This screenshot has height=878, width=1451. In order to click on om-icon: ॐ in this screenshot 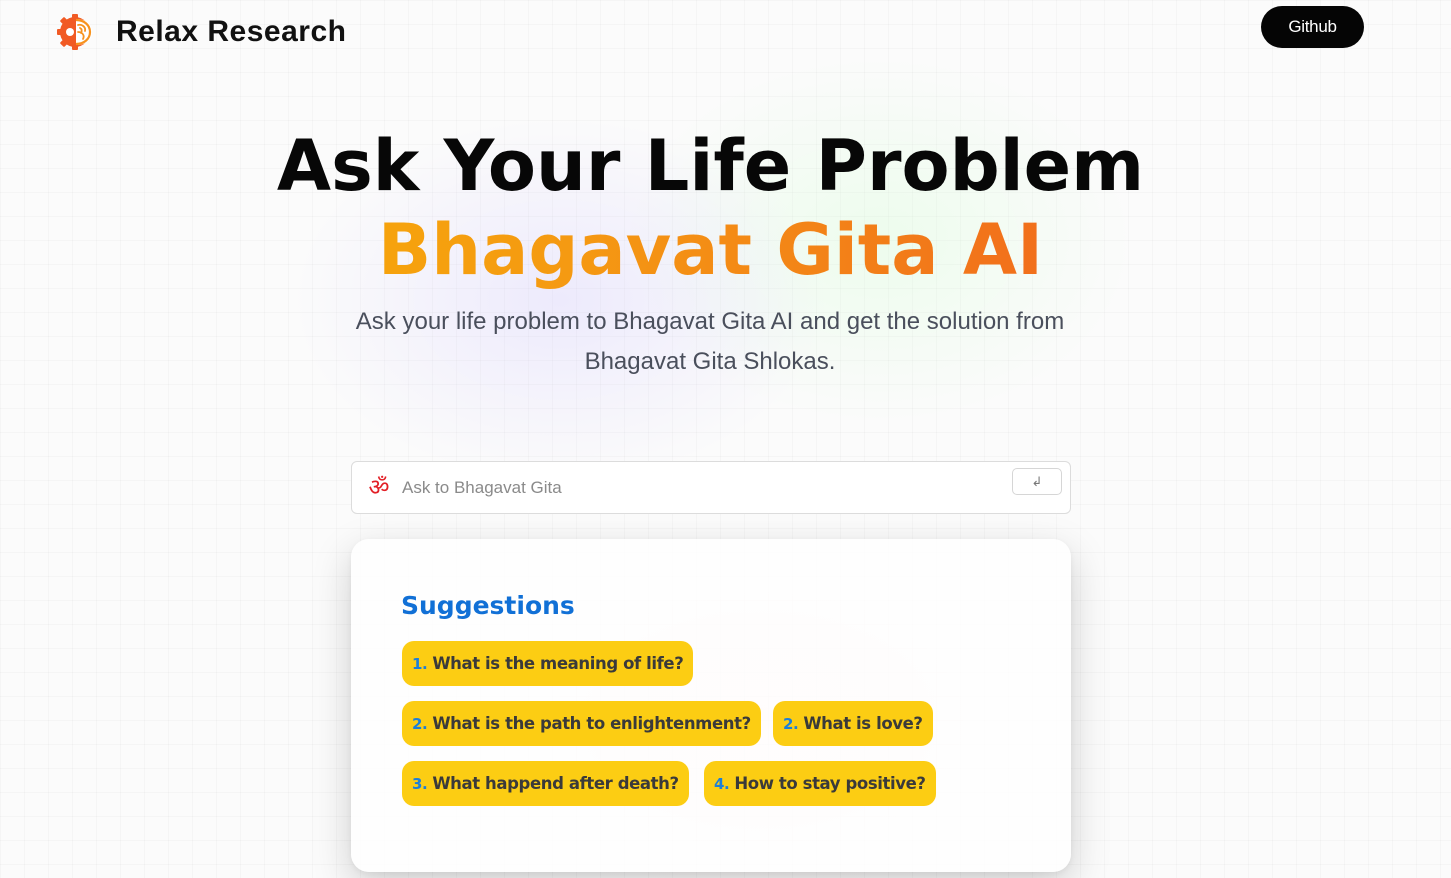, I will do `click(379, 487)`.